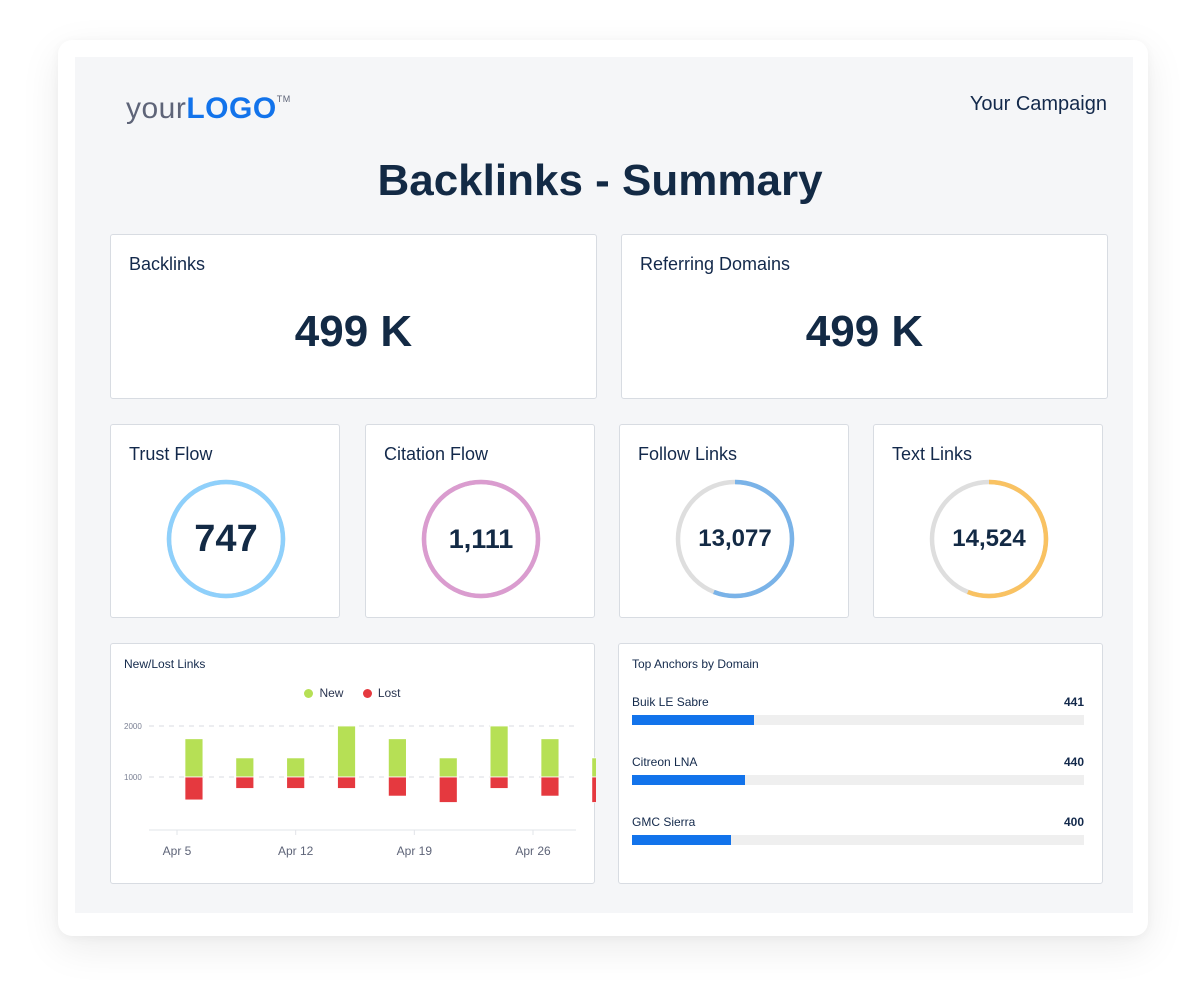  I want to click on campaign-name: Your Campaign, so click(1038, 104).